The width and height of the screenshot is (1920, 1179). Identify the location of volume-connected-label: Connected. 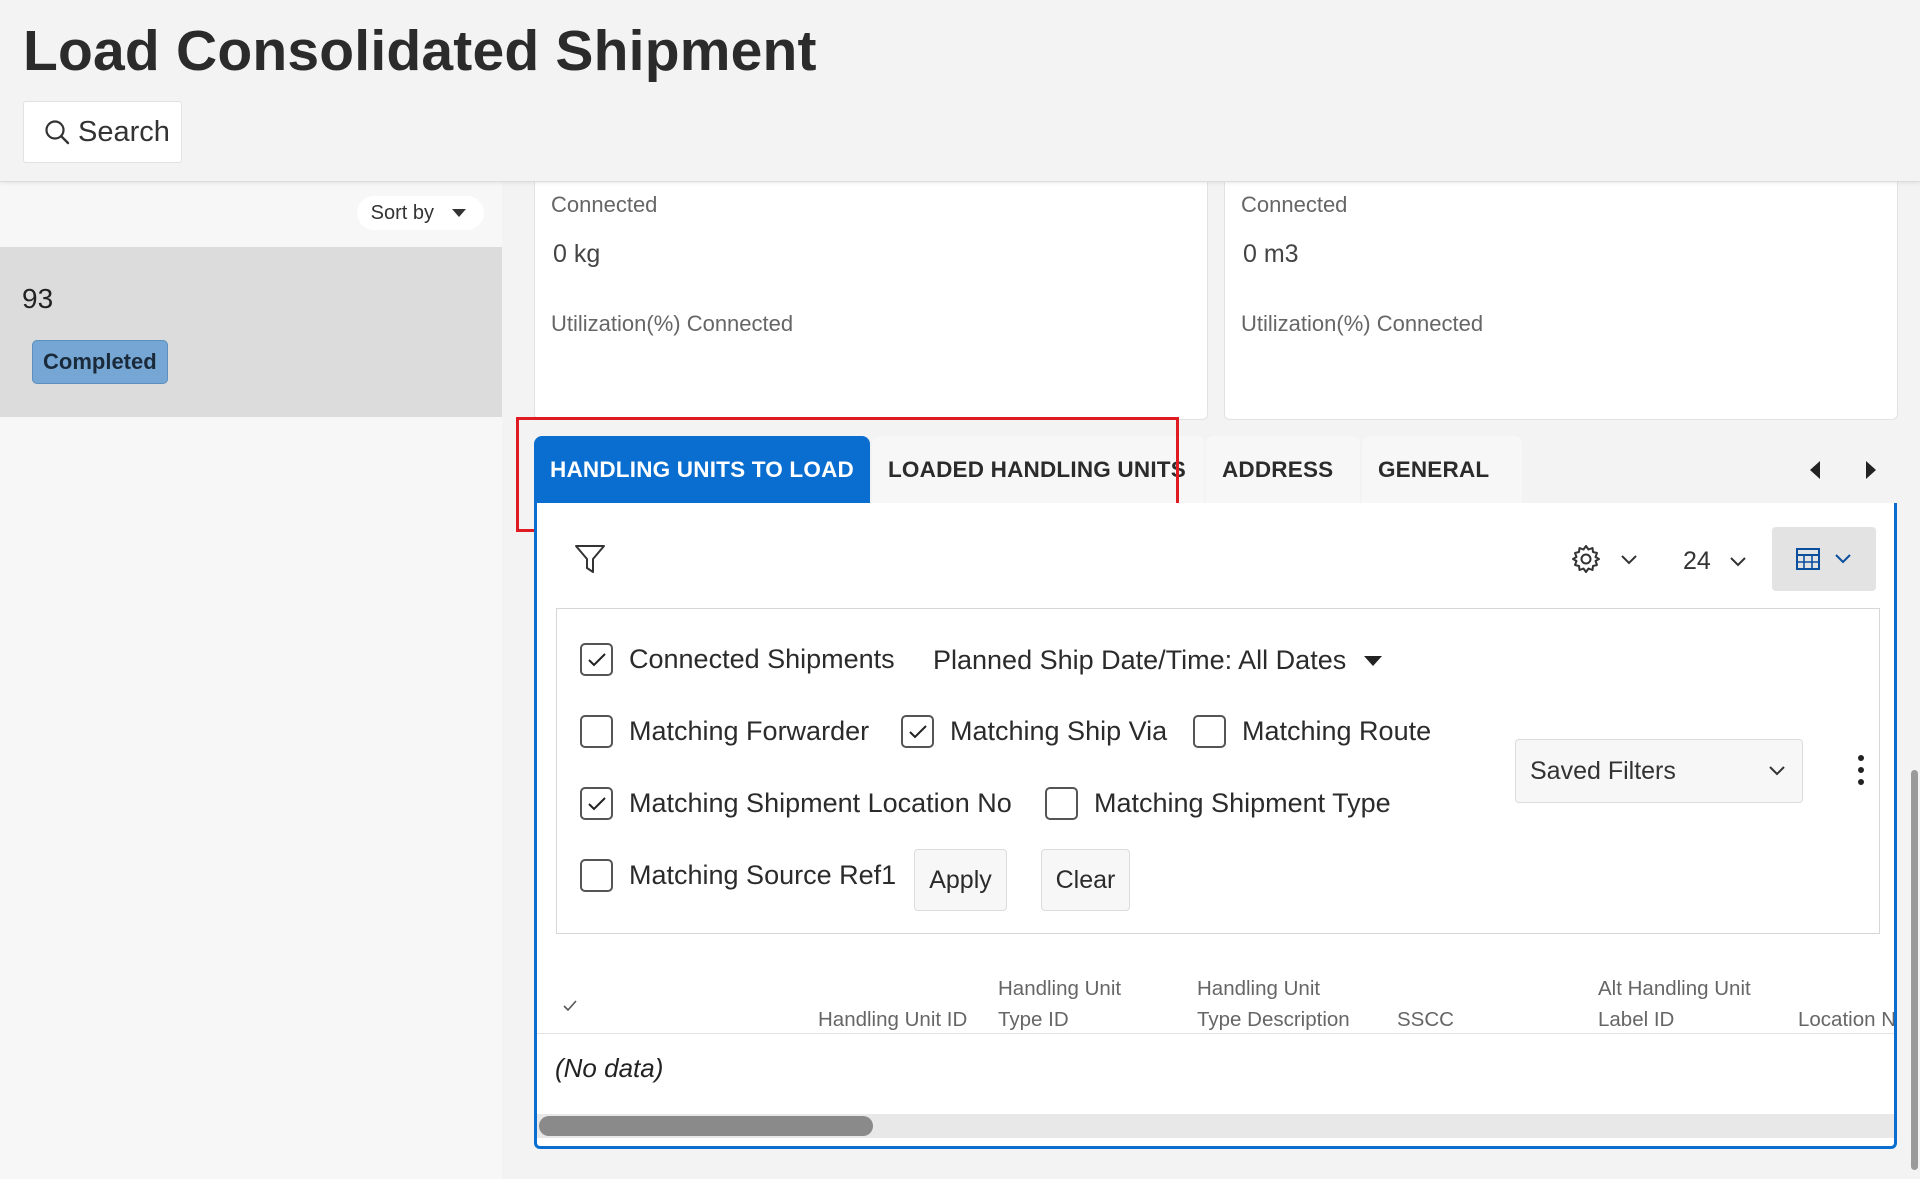
(1294, 204).